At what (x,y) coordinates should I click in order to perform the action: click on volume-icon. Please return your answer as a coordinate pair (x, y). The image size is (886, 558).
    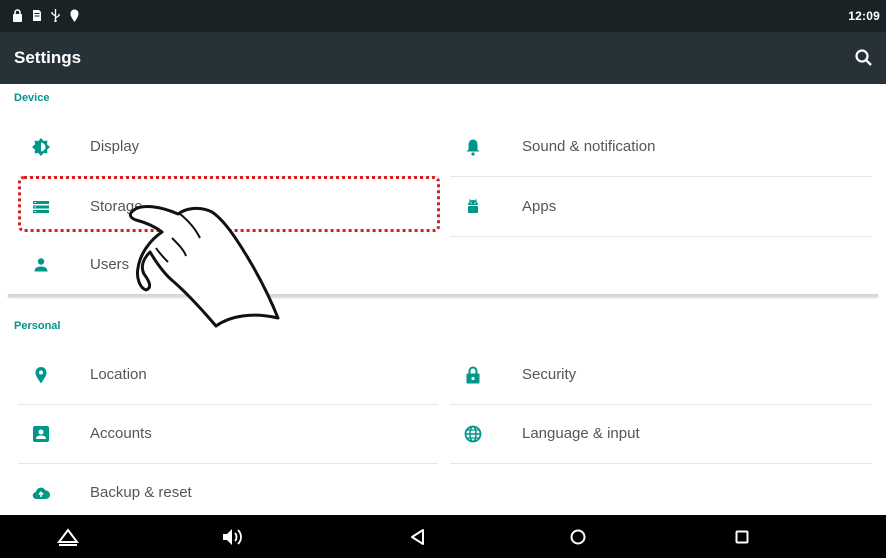
    Looking at the image, I should click on (232, 537).